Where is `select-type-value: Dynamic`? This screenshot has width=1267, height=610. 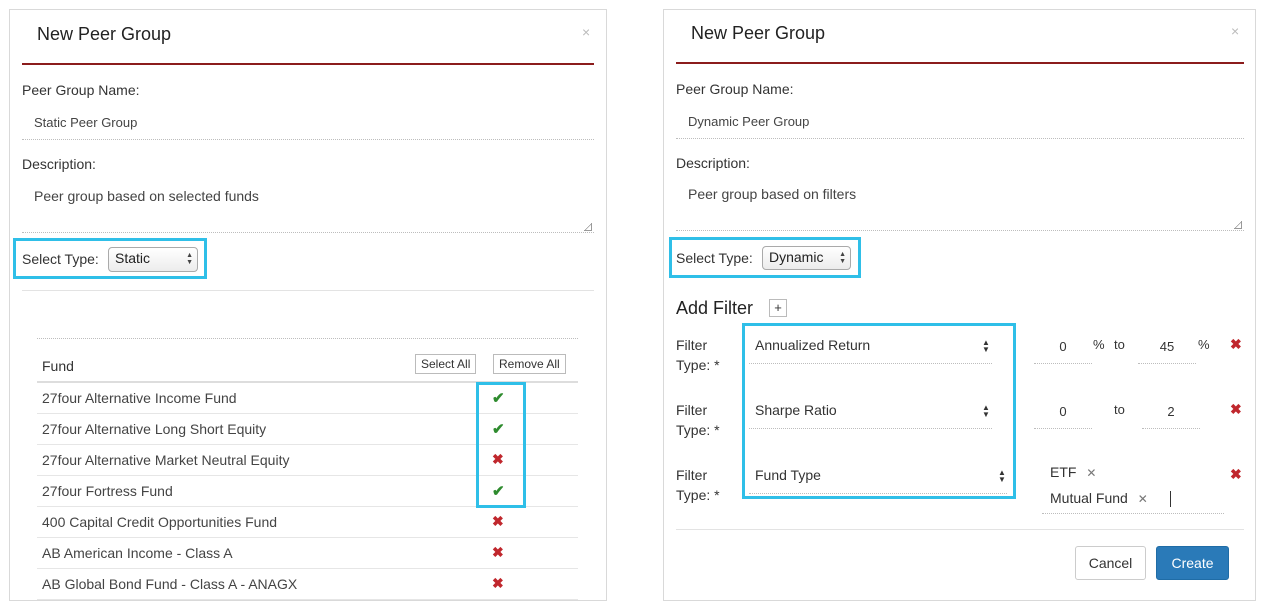 select-type-value: Dynamic is located at coordinates (796, 257).